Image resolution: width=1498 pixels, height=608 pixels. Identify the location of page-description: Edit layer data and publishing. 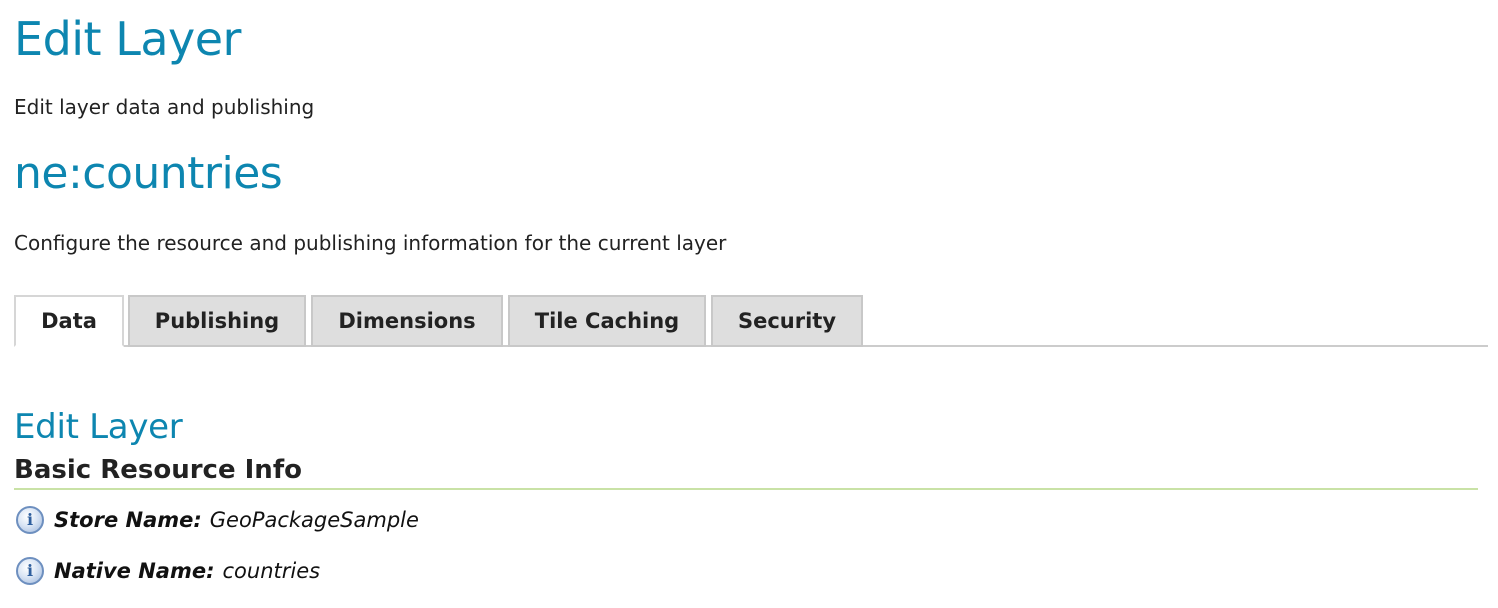
(164, 107).